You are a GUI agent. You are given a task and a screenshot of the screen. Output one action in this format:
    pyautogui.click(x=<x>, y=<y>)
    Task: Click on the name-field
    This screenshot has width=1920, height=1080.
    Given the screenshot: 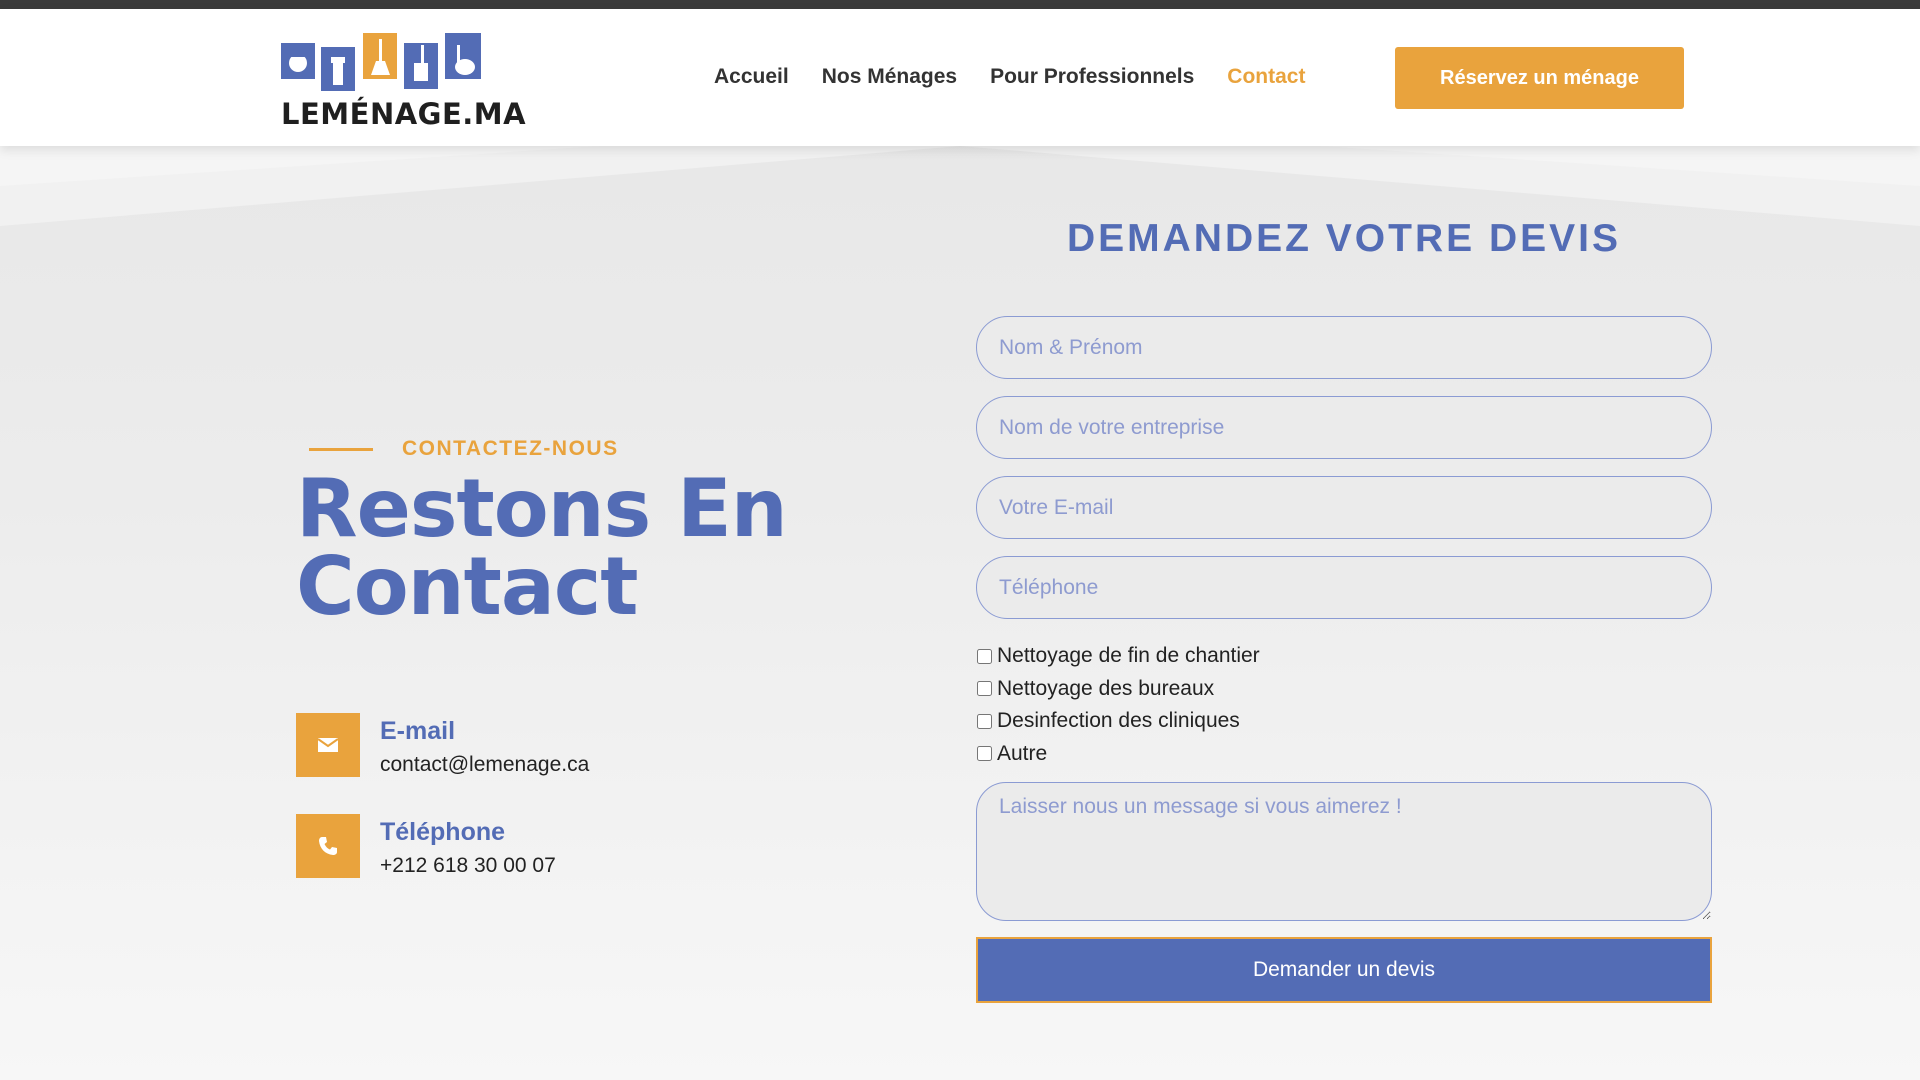 What is the action you would take?
    pyautogui.click(x=1344, y=347)
    